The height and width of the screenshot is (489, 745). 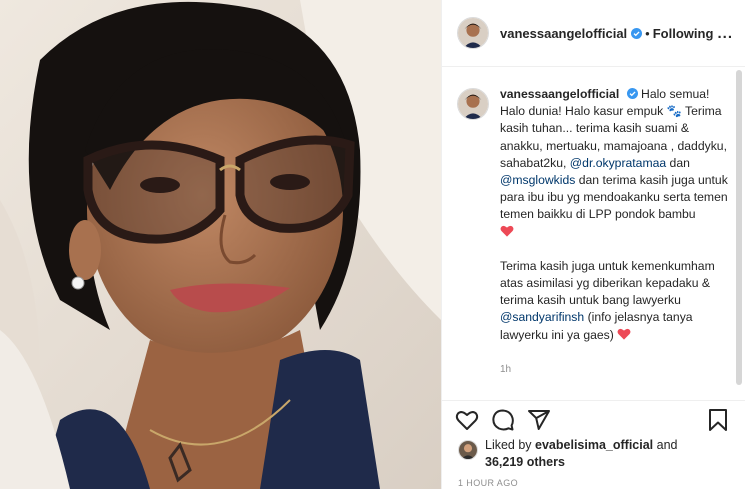 I want to click on caption-time: 1h, so click(x=506, y=369).